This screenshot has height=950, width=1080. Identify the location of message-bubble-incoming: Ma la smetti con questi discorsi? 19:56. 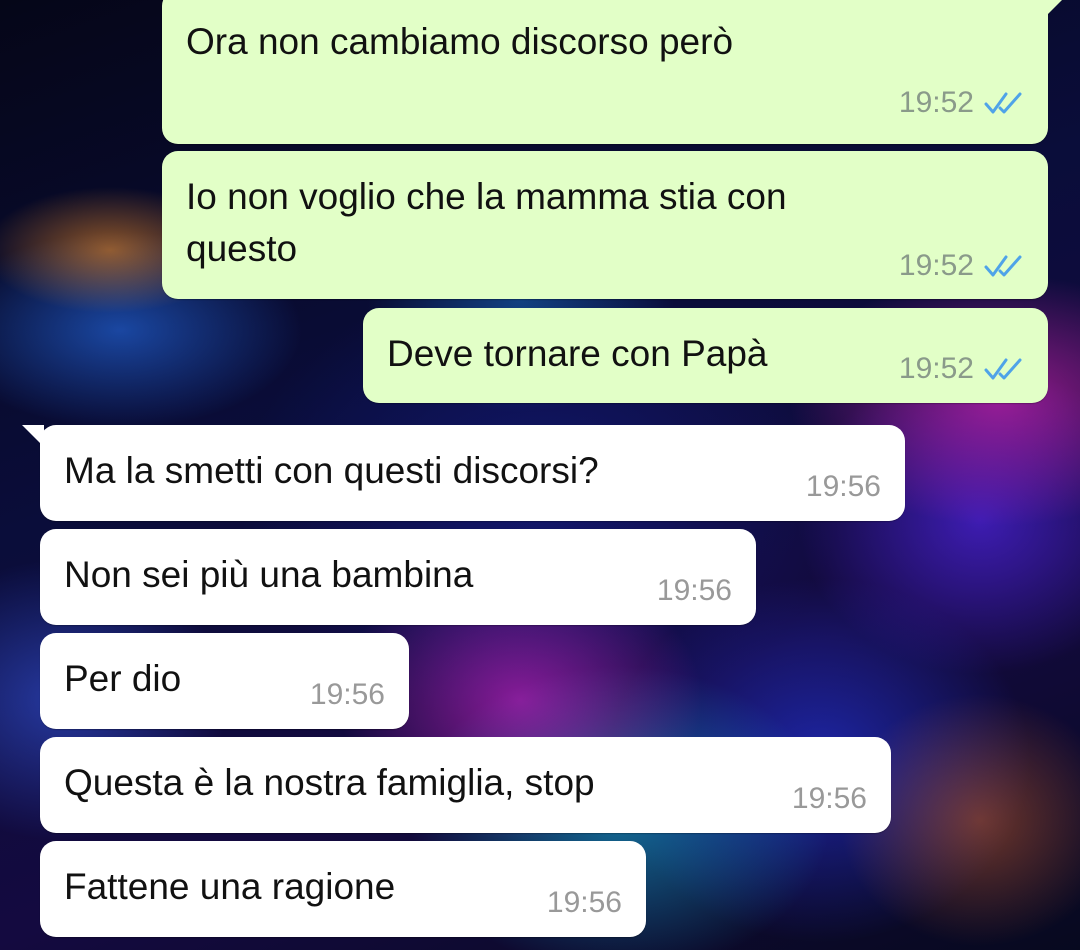
(463, 473).